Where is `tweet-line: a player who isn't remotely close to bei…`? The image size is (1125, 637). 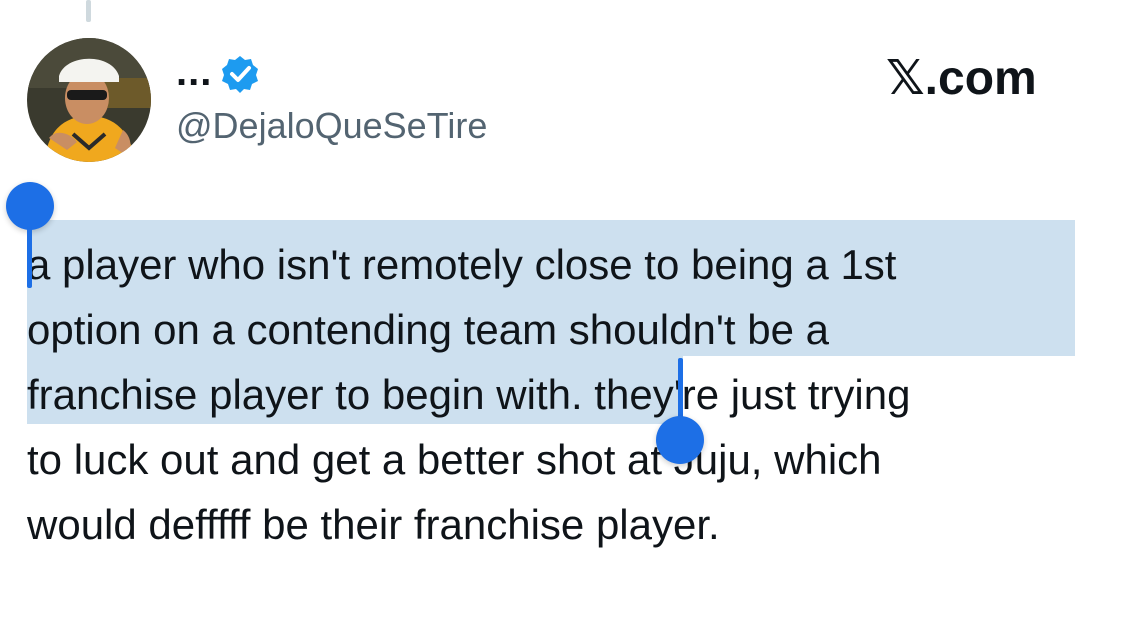
tweet-line: a player who isn't remotely close to bei… is located at coordinates (462, 264).